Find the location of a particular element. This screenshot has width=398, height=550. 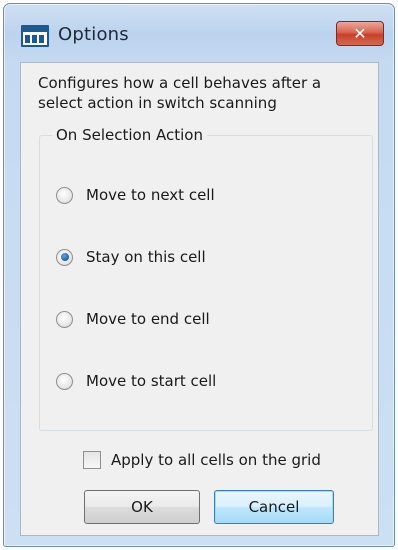

close-icon: ✕ is located at coordinates (360, 33).